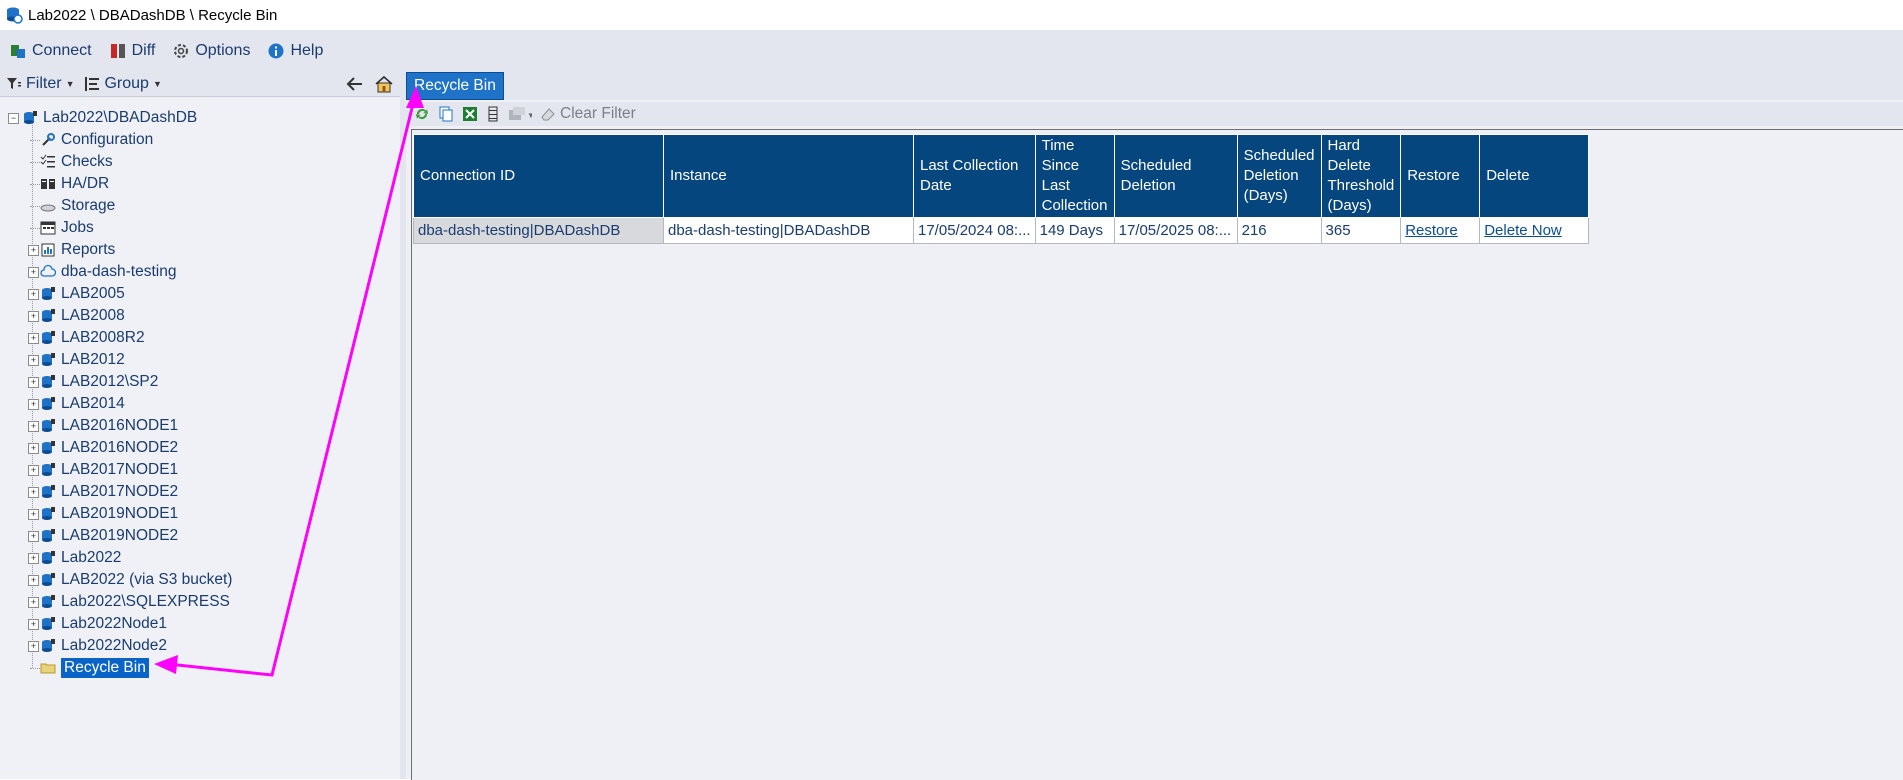  What do you see at coordinates (136, 579) in the screenshot?
I see `tree-item-lab2022-via-s3-bucket: LAB2022 (via S3 bucket)` at bounding box center [136, 579].